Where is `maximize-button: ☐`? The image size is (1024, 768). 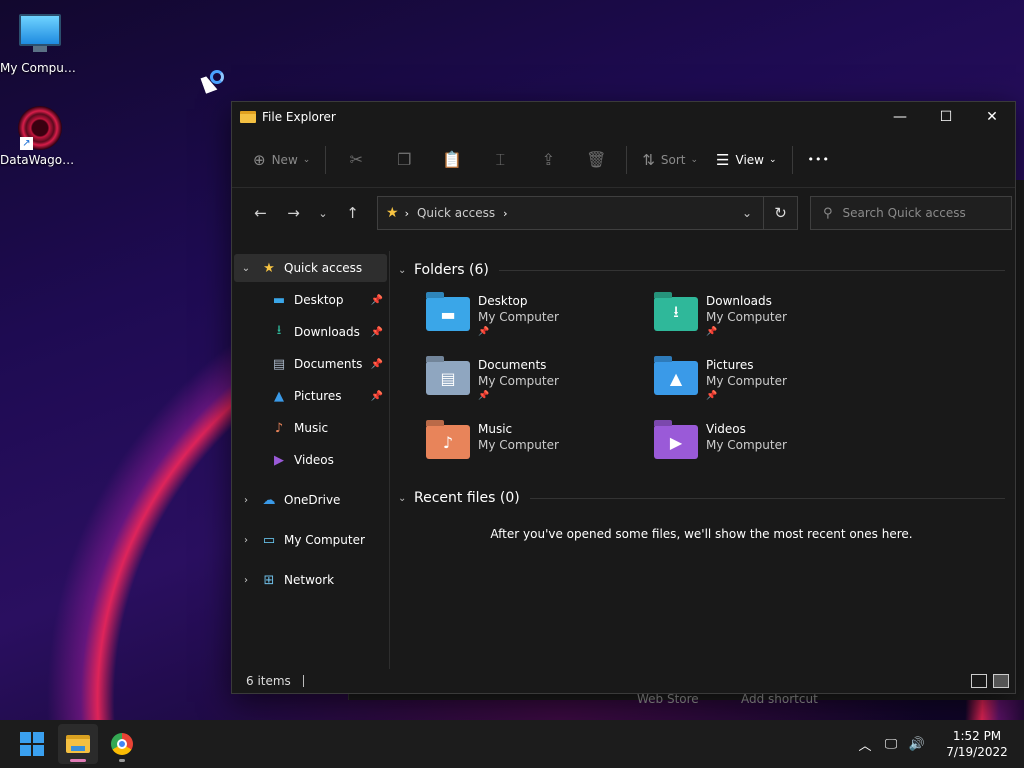
maximize-button: ☐ is located at coordinates (946, 117).